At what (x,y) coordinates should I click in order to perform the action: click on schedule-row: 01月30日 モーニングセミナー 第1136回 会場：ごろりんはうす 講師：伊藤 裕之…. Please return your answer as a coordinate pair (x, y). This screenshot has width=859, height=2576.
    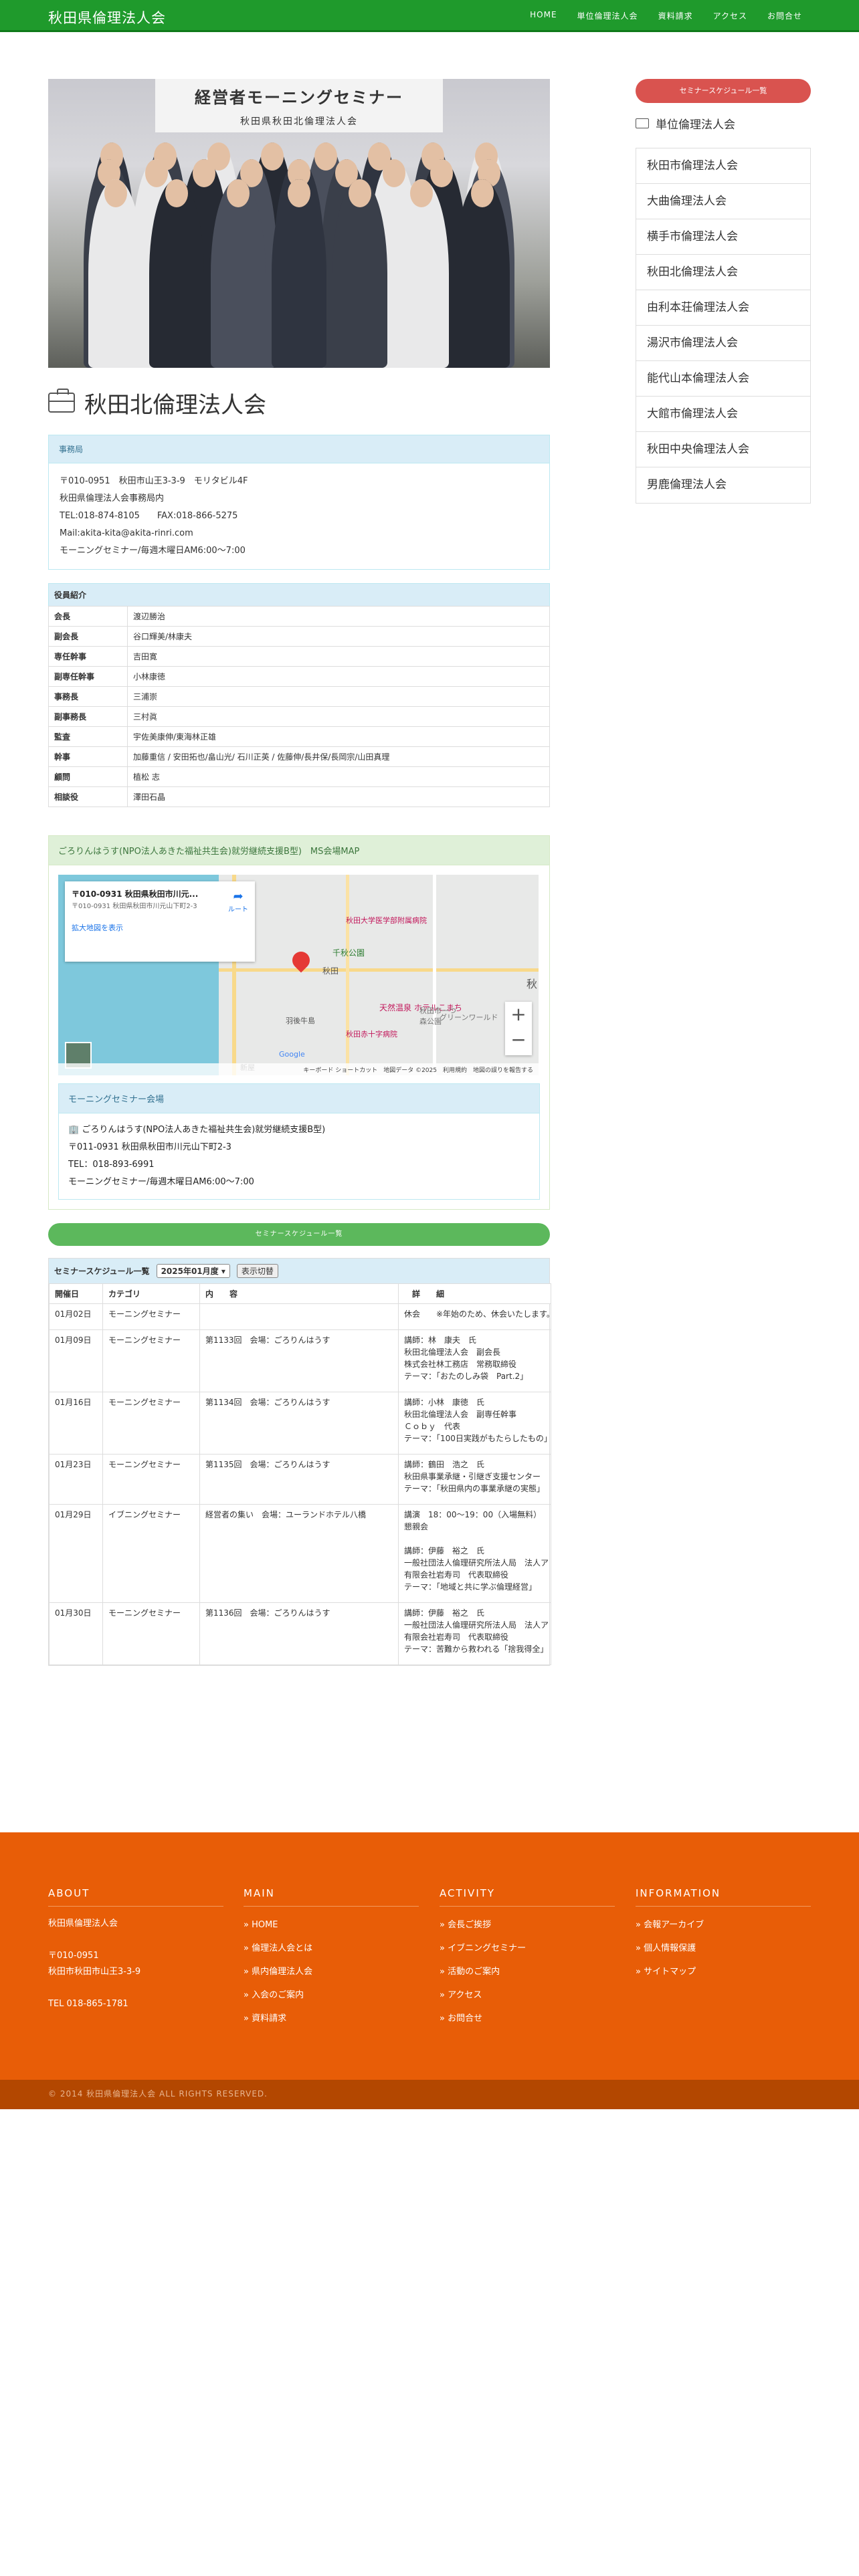
    Looking at the image, I should click on (300, 1633).